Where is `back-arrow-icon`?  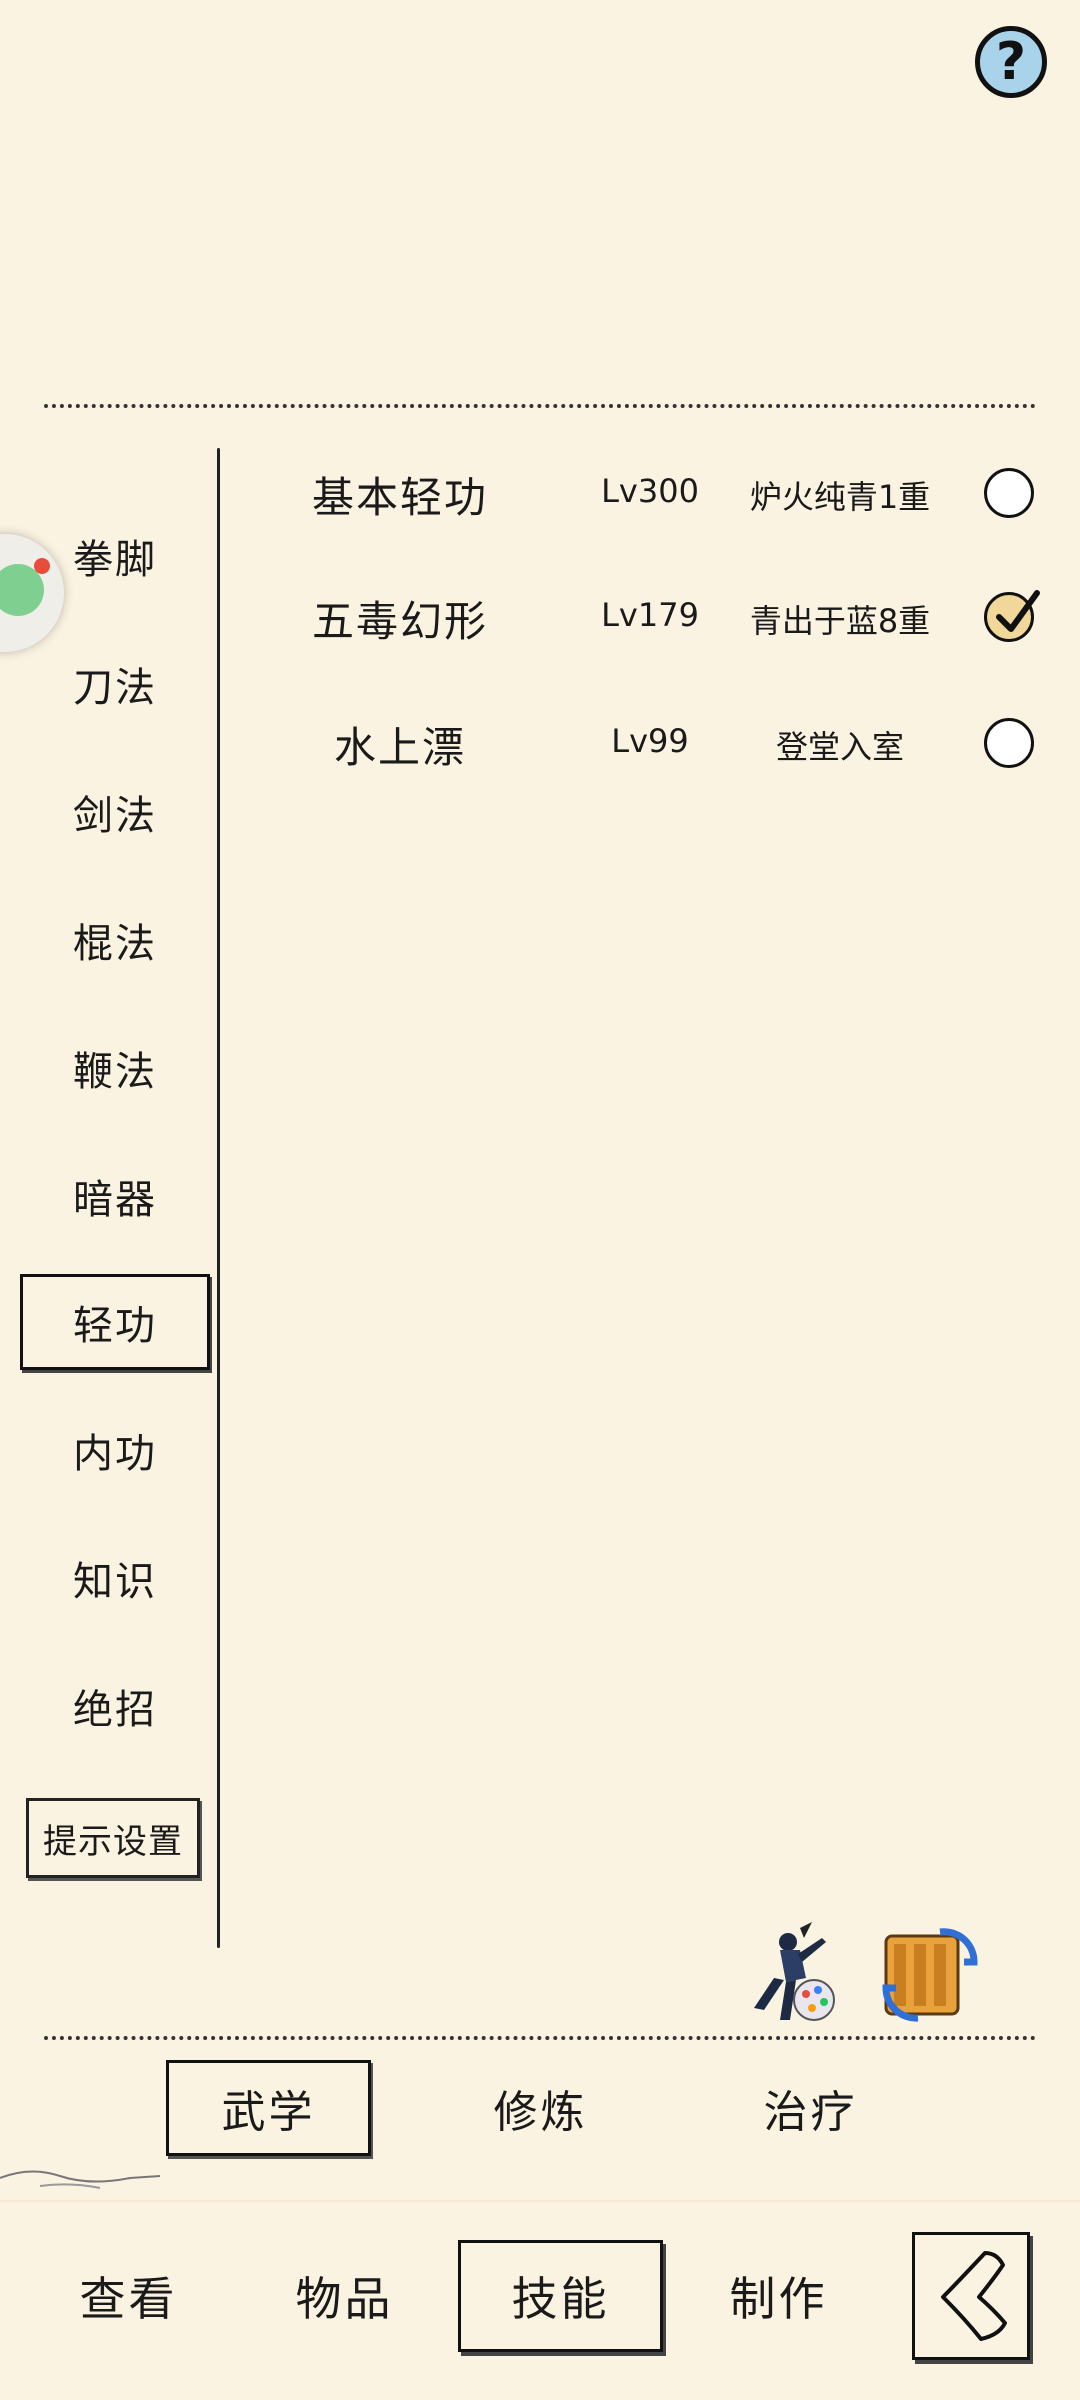
back-arrow-icon is located at coordinates (974, 2296).